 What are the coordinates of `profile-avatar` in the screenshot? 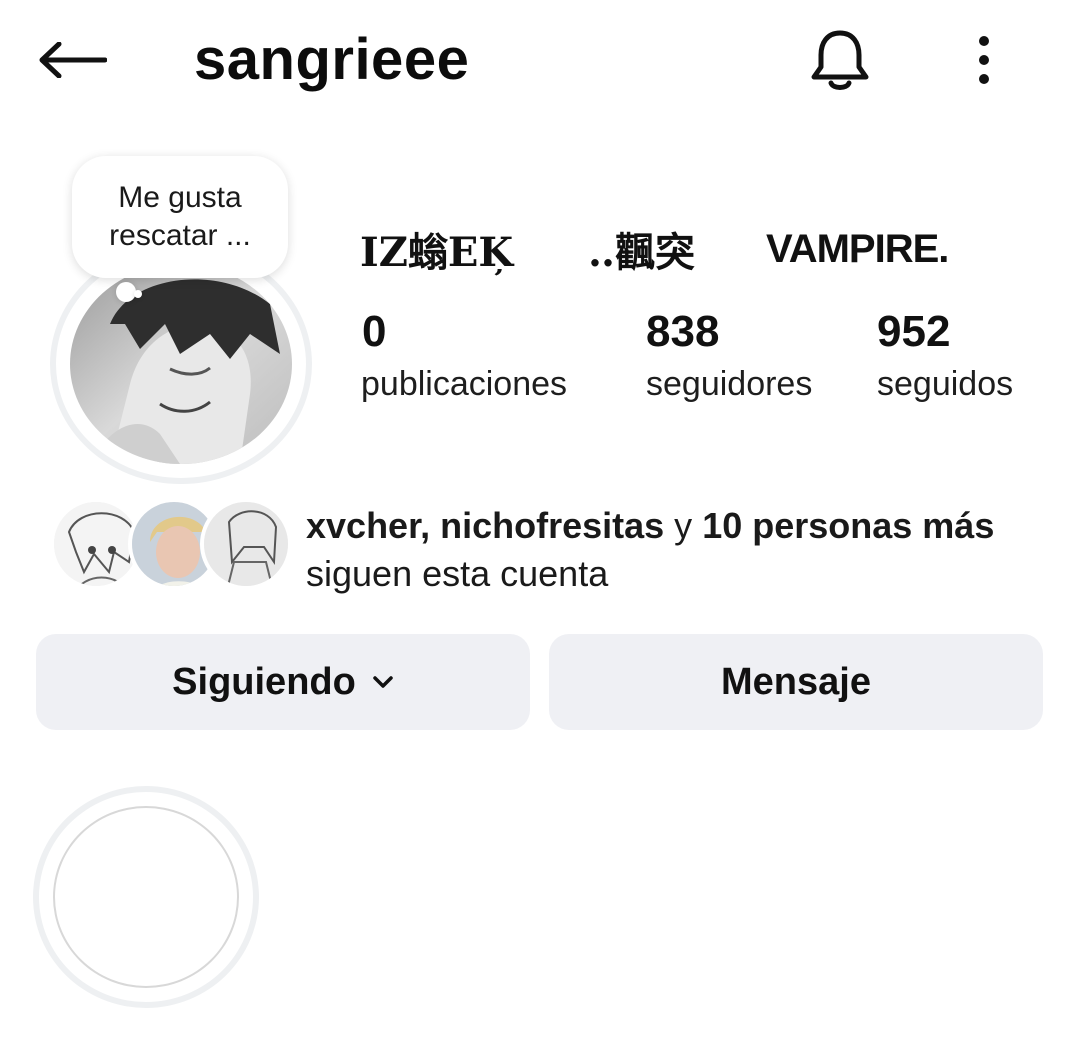 It's located at (181, 364).